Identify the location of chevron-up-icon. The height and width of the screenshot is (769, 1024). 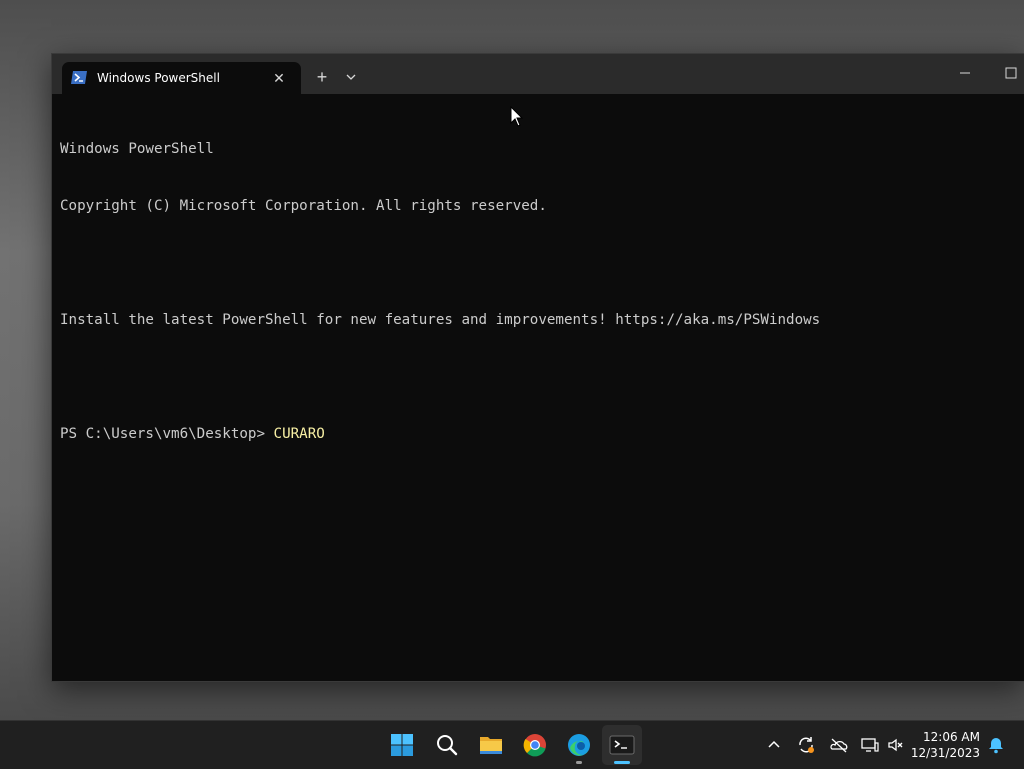
(774, 745).